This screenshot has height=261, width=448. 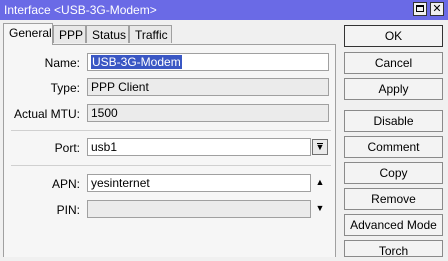 I want to click on title-bar: Interface <USB-3G-Modem> ✕, so click(x=224, y=10).